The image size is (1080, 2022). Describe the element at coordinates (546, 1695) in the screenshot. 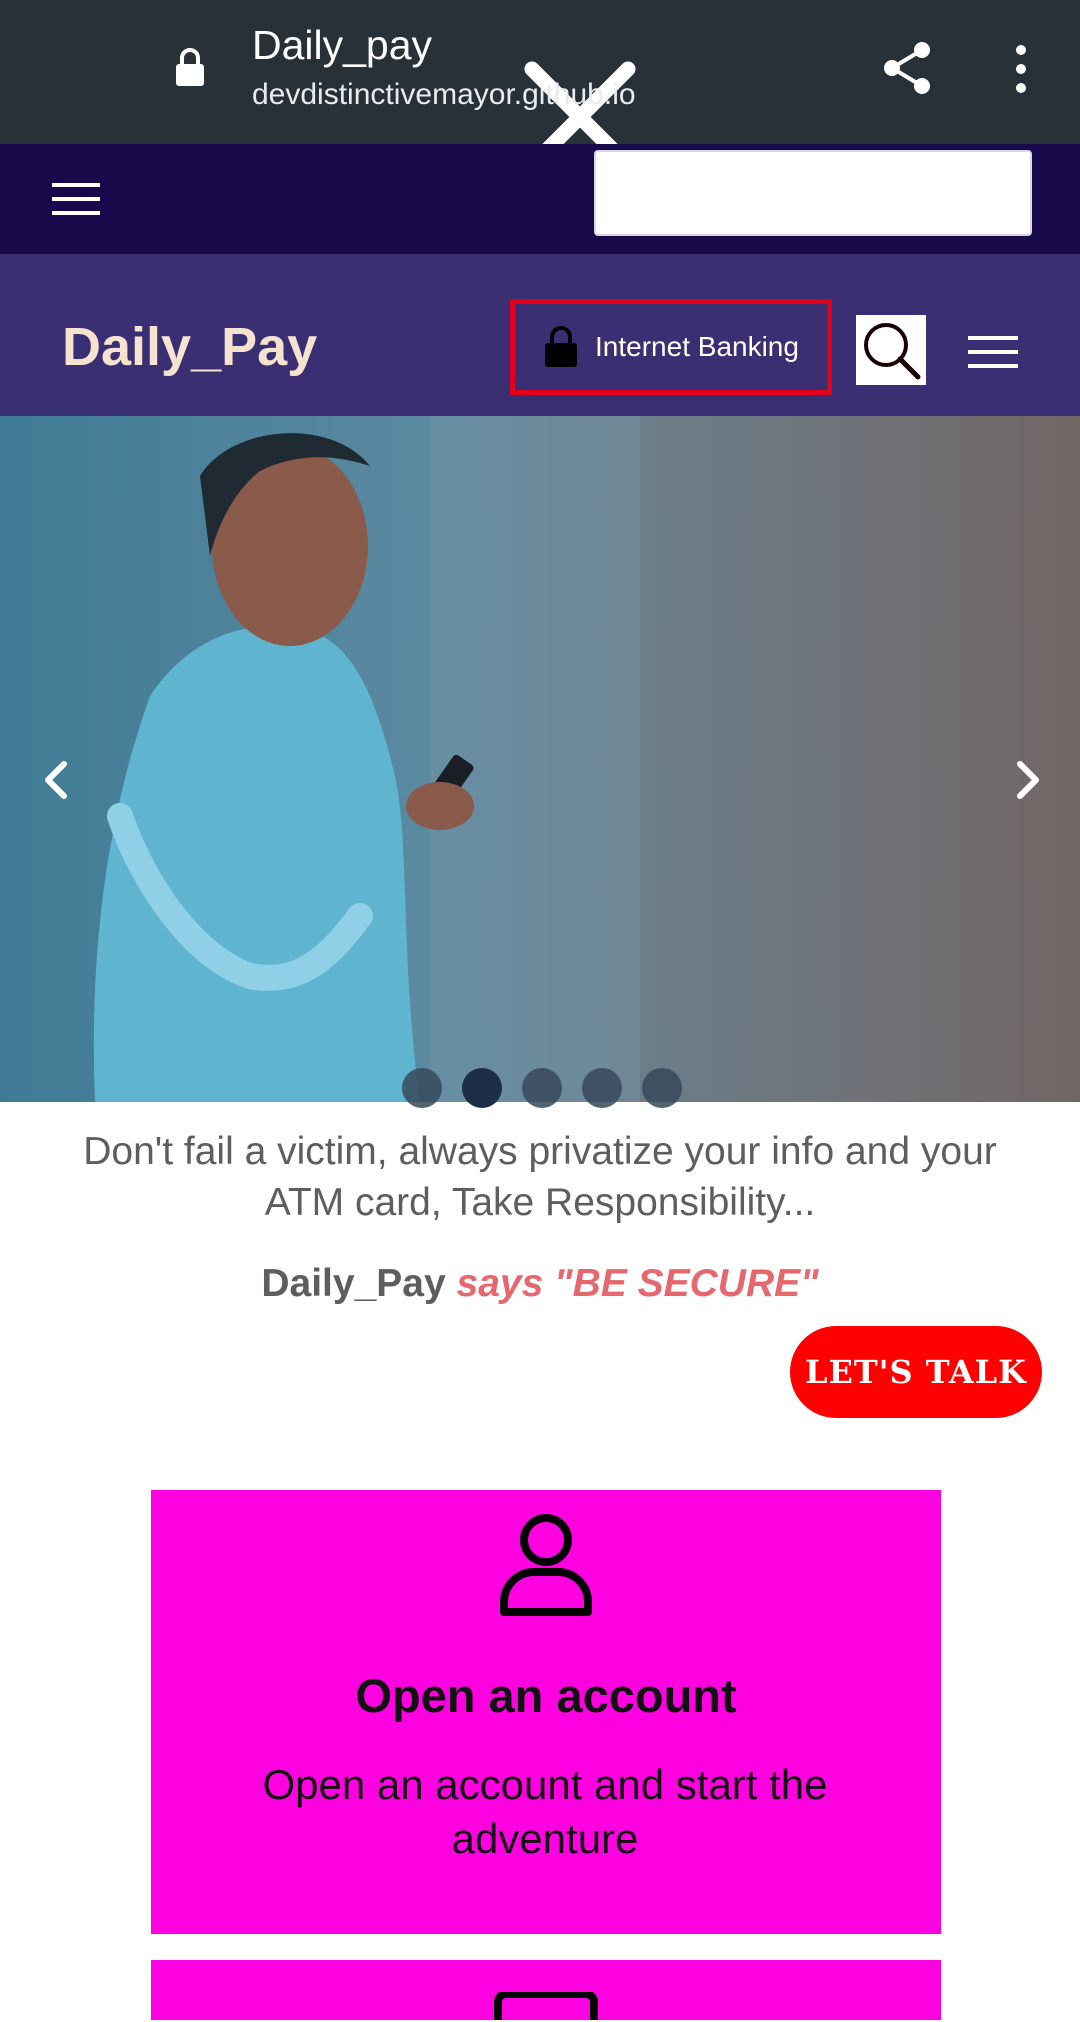

I see `card-title: Open an account` at that location.